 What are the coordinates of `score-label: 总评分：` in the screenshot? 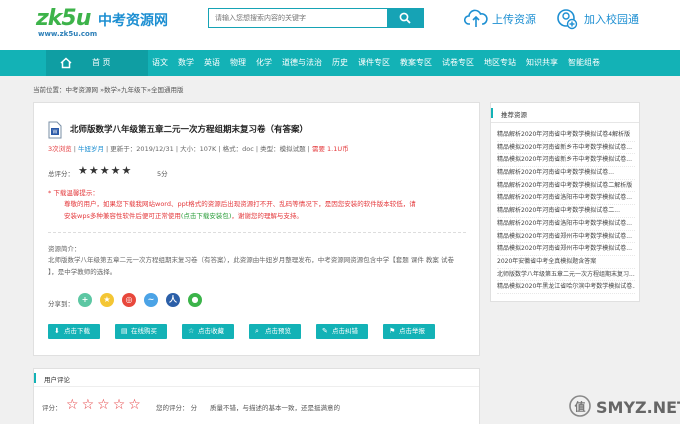 It's located at (61, 174).